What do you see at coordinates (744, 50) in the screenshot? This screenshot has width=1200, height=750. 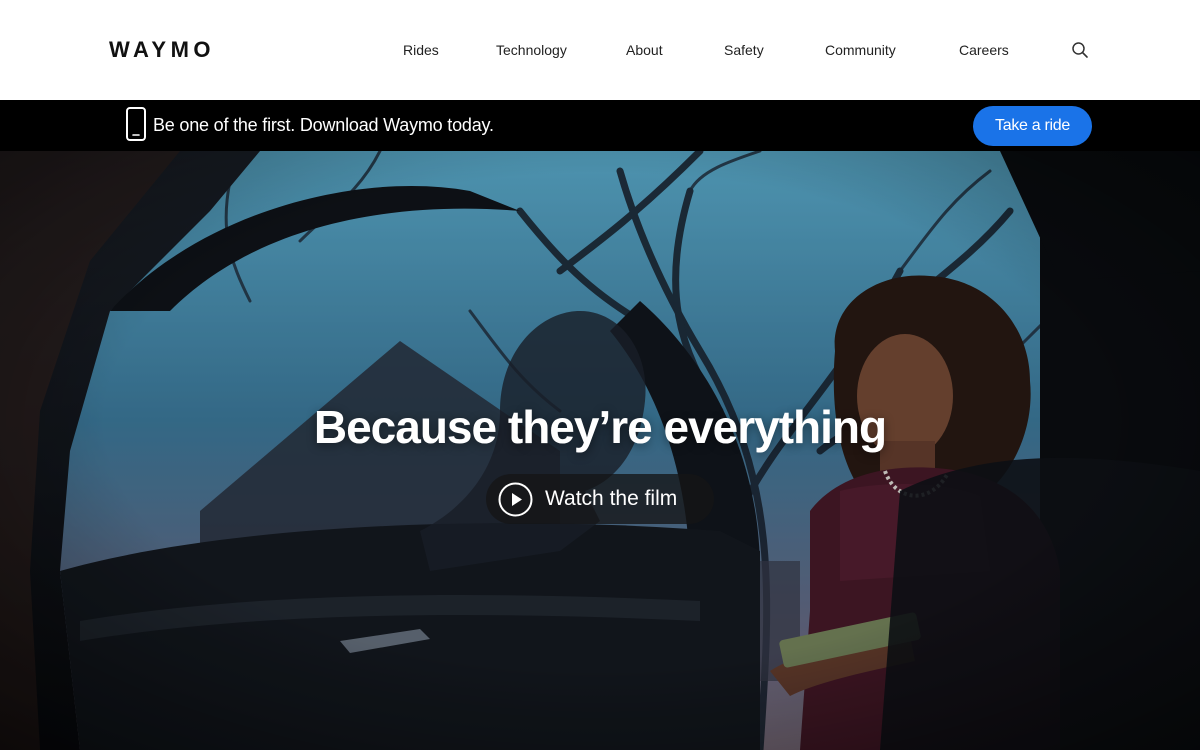 I see `nav-item-safety: Safety` at bounding box center [744, 50].